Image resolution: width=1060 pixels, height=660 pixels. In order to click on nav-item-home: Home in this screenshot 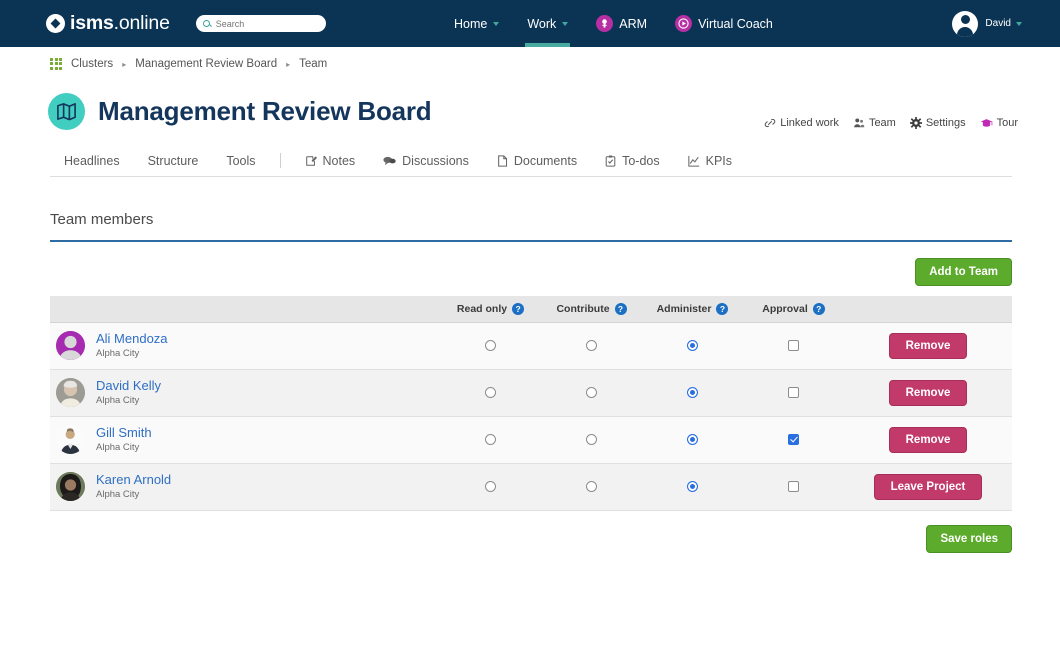, I will do `click(476, 23)`.